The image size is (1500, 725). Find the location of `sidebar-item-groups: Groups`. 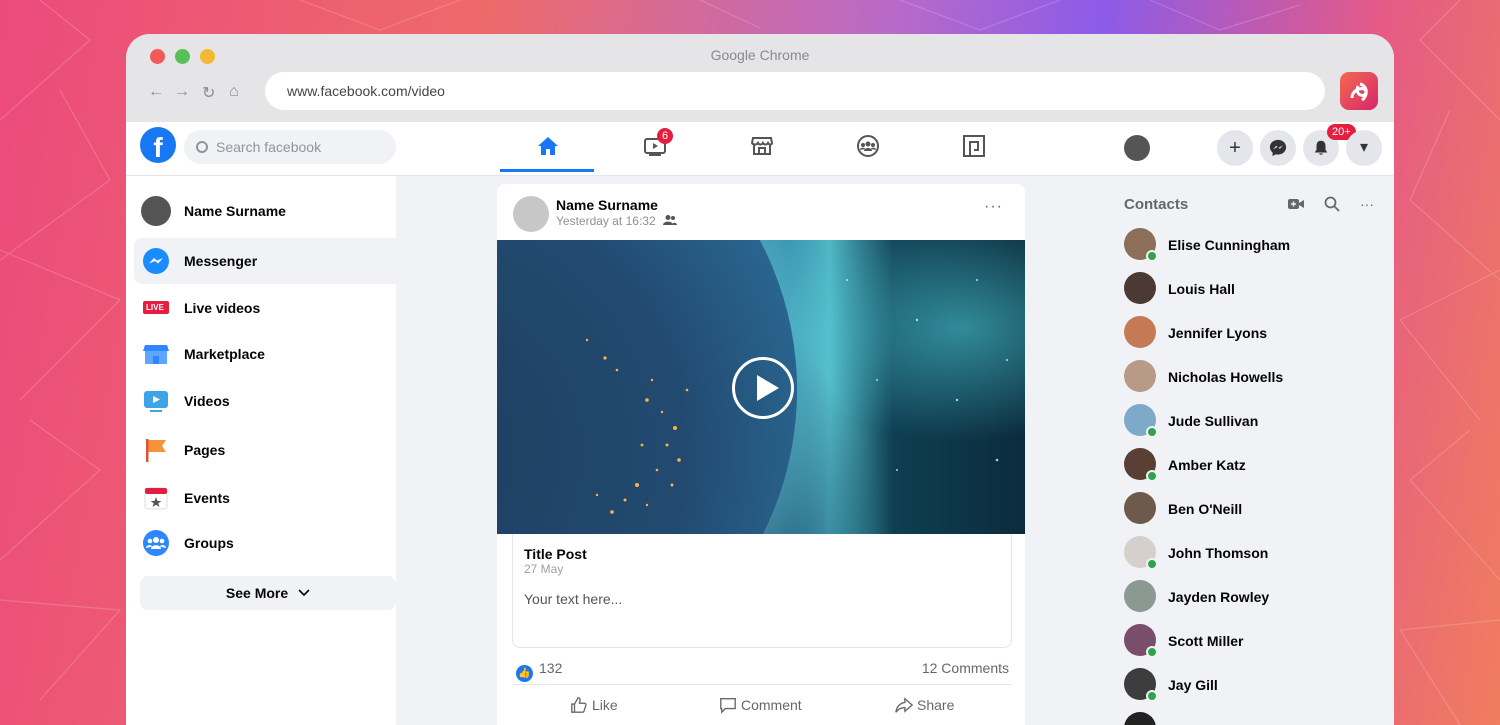

sidebar-item-groups: Groups is located at coordinates (265, 543).